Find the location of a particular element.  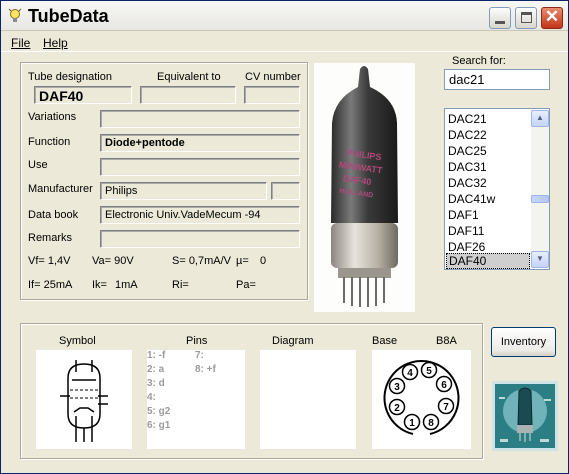

maximize-button is located at coordinates (526, 18).